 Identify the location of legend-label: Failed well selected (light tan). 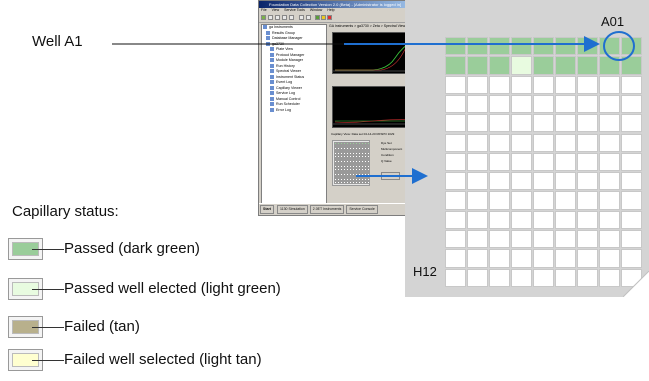
(163, 359).